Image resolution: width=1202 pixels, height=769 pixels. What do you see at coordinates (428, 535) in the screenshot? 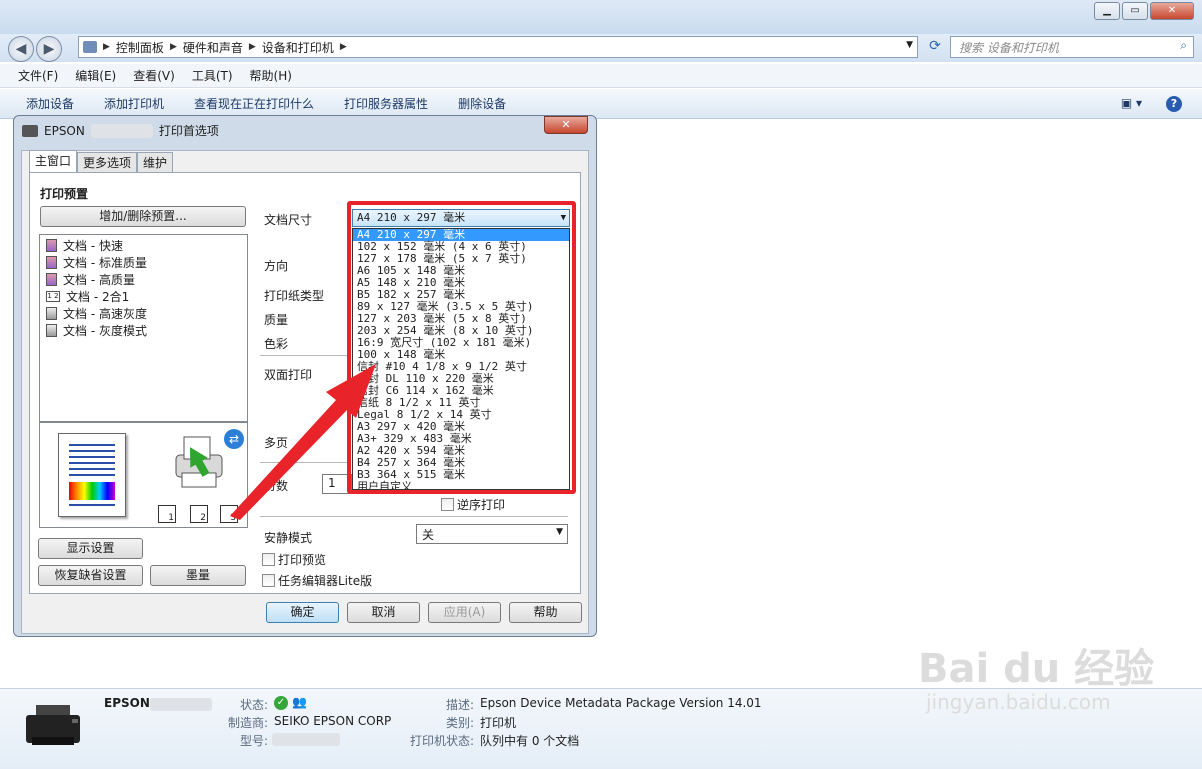
I see `quiet-mode-value: 关` at bounding box center [428, 535].